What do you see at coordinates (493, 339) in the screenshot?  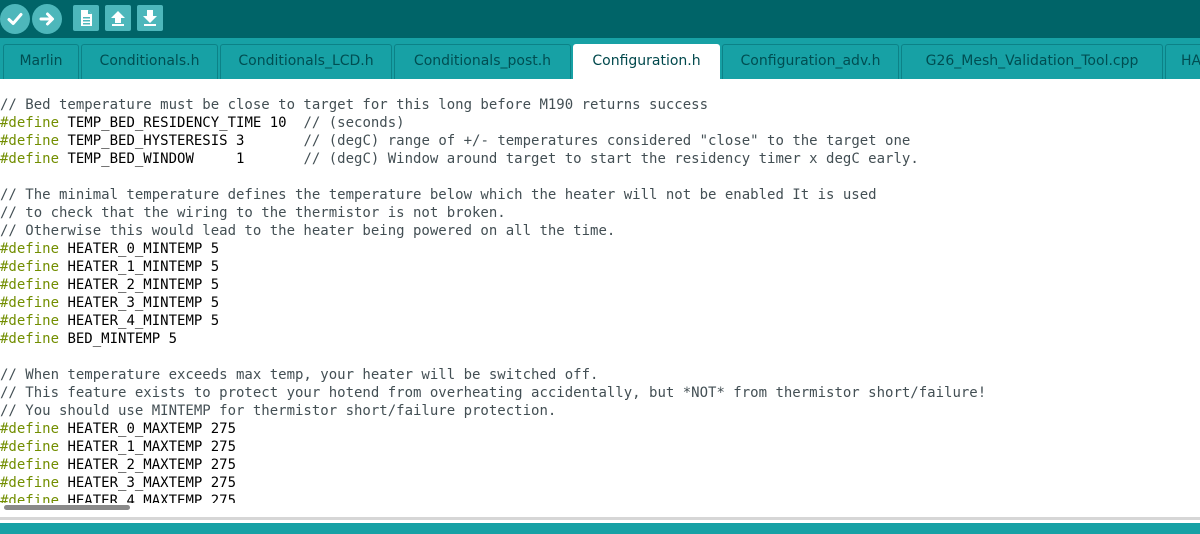 I see `code-line: #define BED_MINTEMP 5` at bounding box center [493, 339].